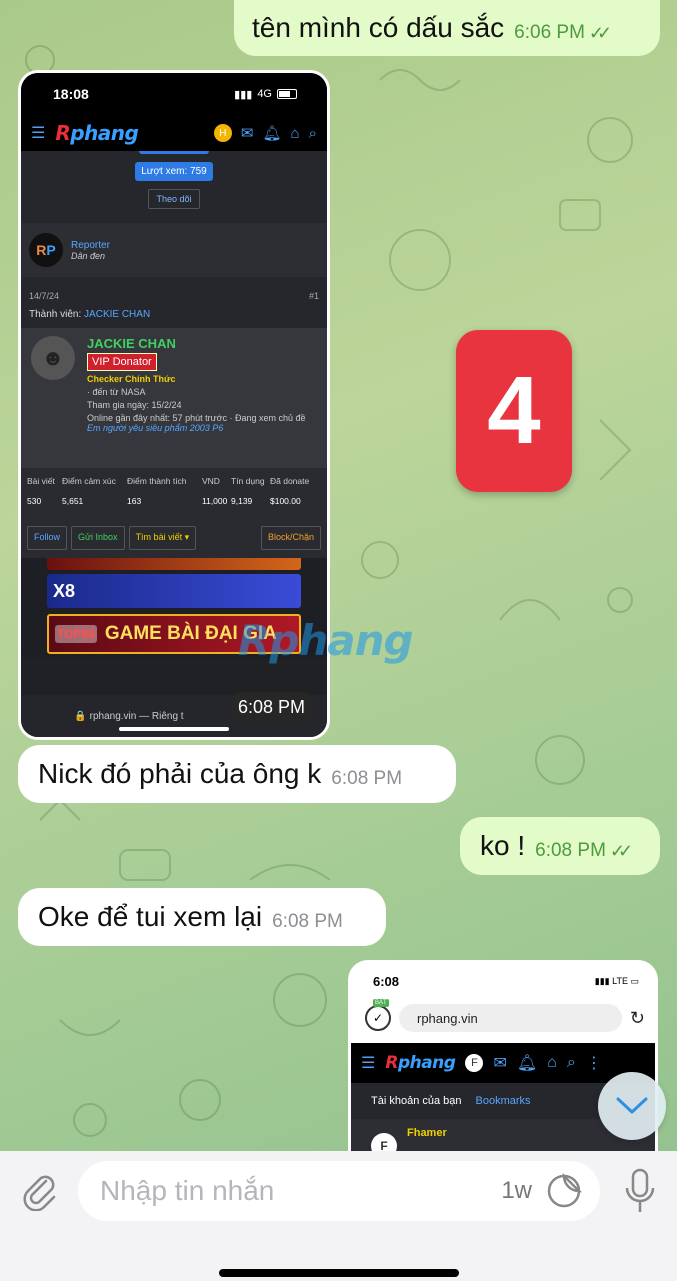 The image size is (677, 1281). Describe the element at coordinates (503, 1101) in the screenshot. I see `tab-bookmarks: Bookmarks` at that location.